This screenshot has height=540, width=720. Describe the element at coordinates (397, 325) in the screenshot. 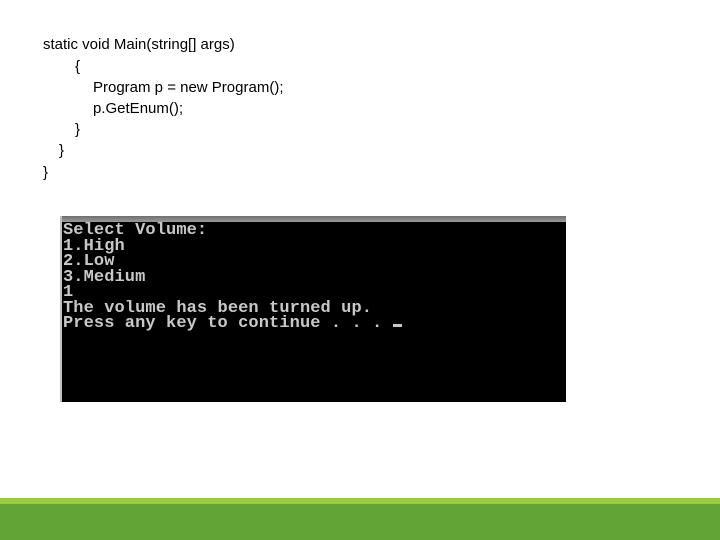

I see `cursor` at that location.